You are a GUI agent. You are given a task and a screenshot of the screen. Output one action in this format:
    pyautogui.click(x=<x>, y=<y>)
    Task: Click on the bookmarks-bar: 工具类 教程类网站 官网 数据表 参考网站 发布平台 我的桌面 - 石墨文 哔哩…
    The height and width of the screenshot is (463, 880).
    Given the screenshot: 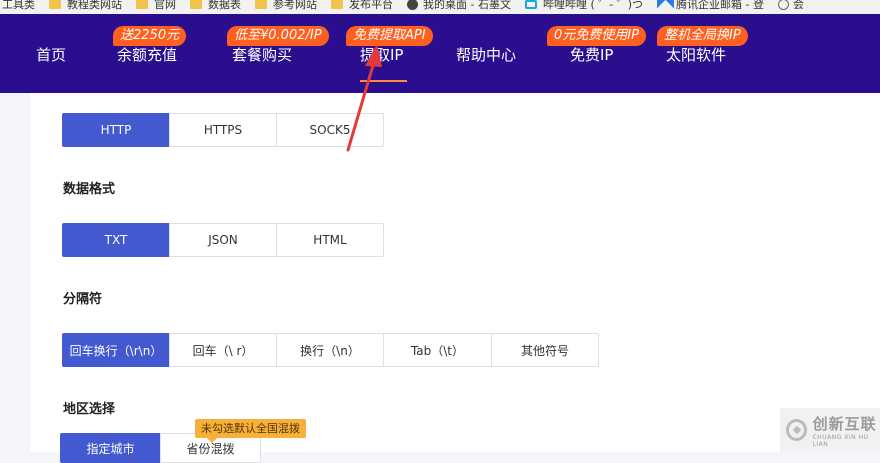 What is the action you would take?
    pyautogui.click(x=440, y=7)
    